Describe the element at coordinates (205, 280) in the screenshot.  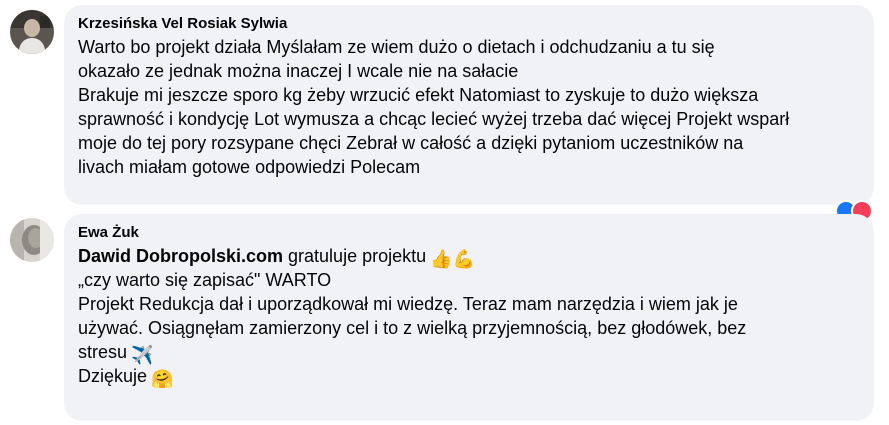
I see `comment-line: „czy warto się zapisać" WARTO` at that location.